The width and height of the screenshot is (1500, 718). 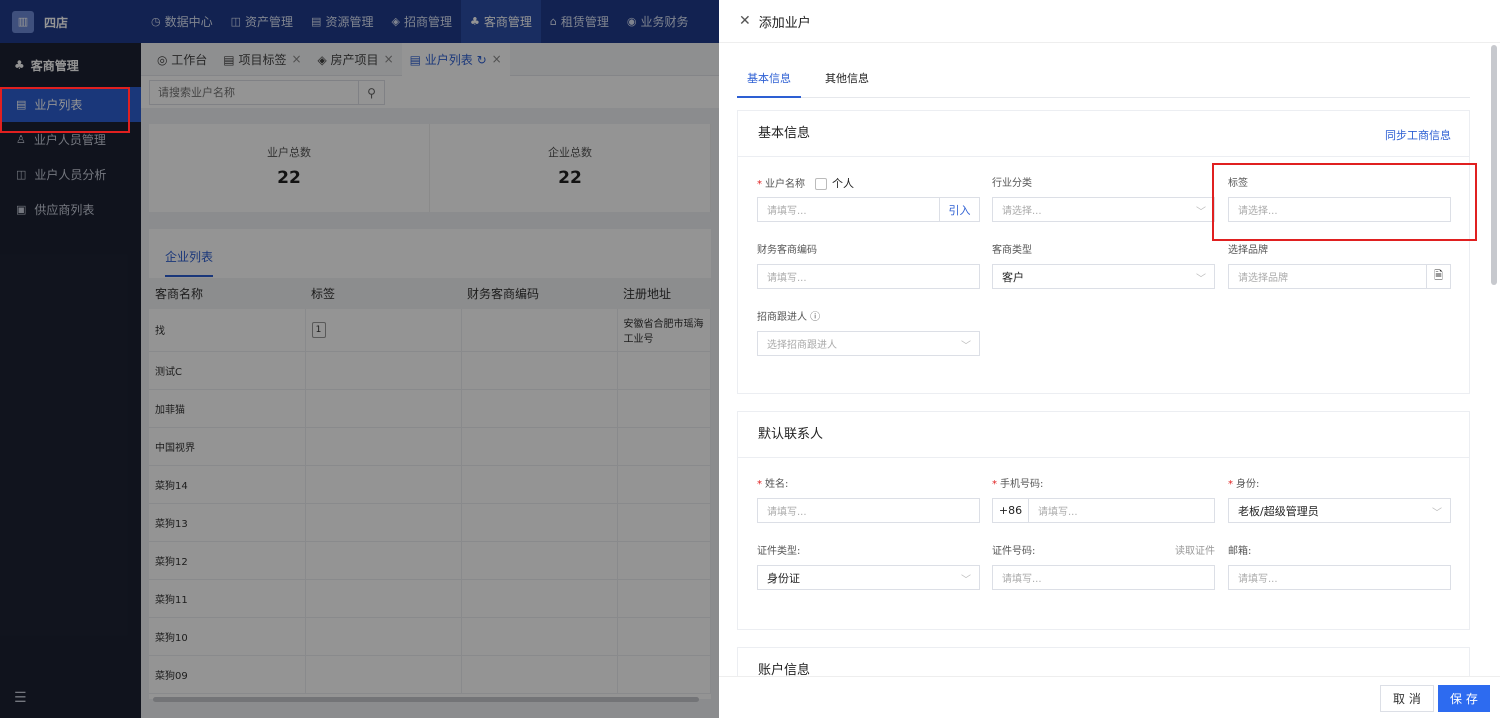 What do you see at coordinates (1013, 277) in the screenshot?
I see `selected-value: 客户` at bounding box center [1013, 277].